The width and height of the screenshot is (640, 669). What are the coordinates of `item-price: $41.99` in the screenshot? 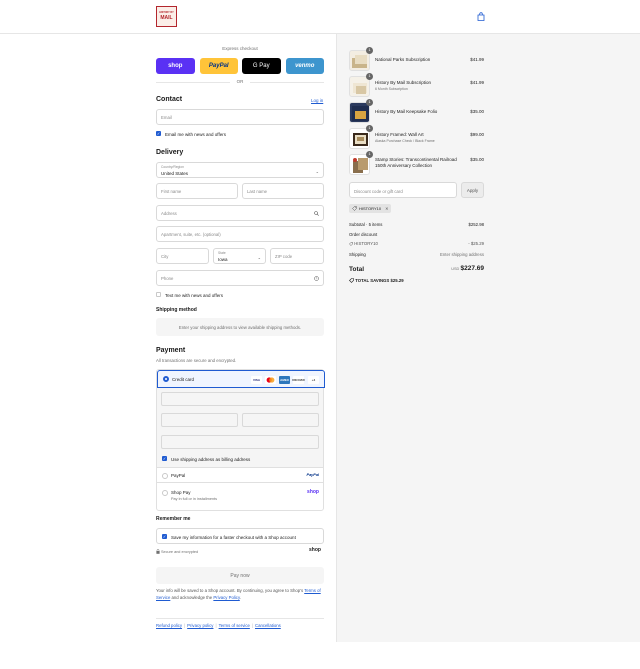 It's located at (477, 82).